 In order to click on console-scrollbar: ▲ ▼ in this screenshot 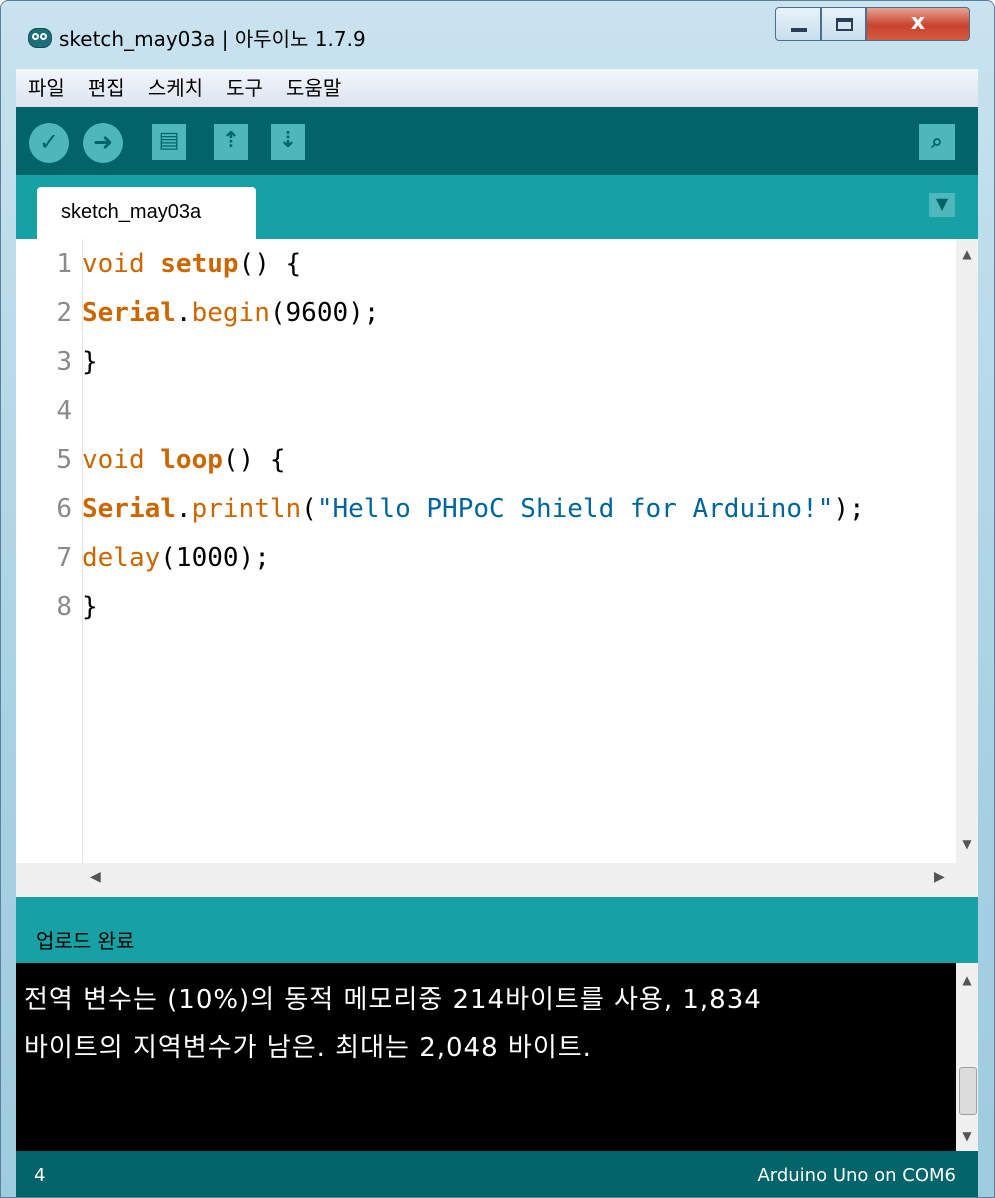, I will do `click(967, 1057)`.